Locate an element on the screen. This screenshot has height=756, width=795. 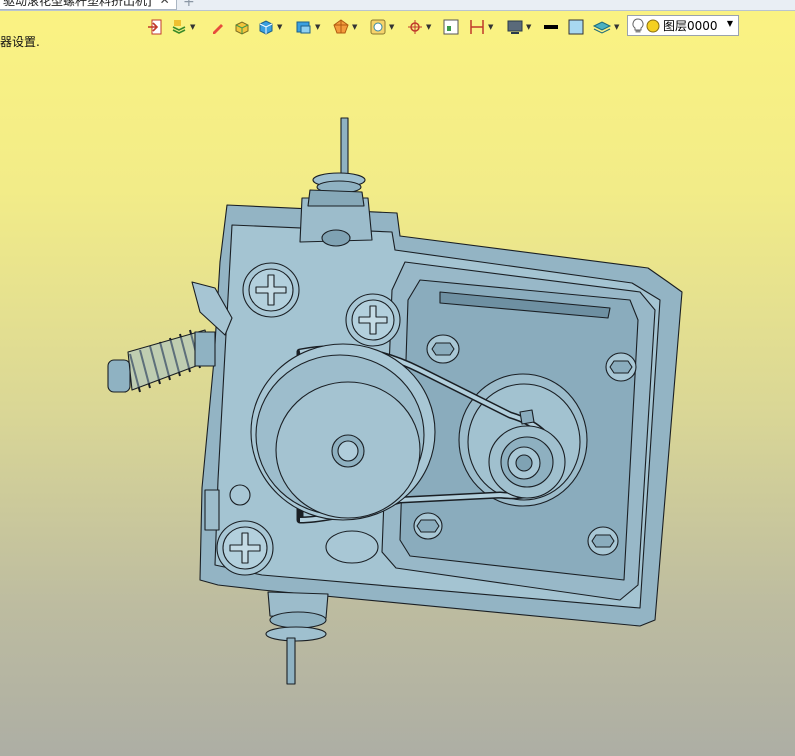
filament-bottom is located at coordinates (291, 661).